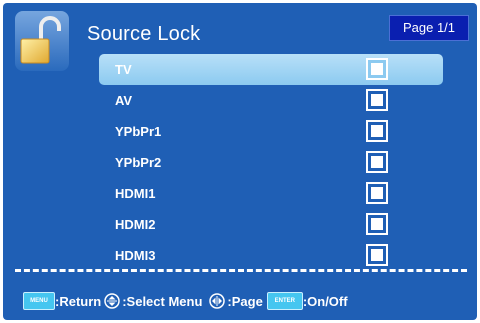  I want to click on source-label: HDMI2, so click(135, 224).